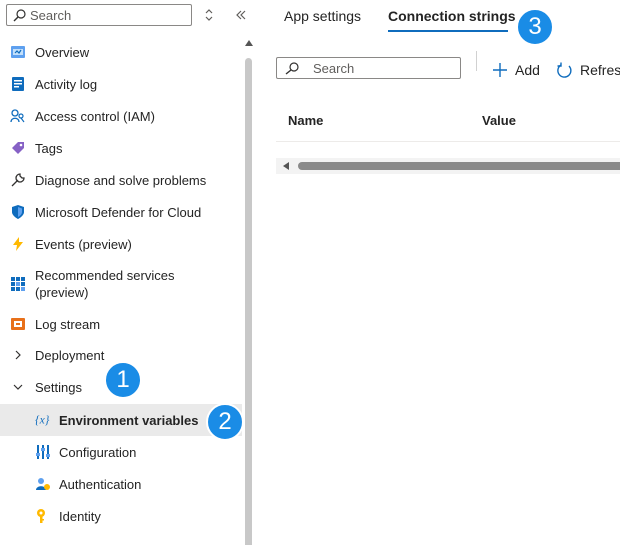  Describe the element at coordinates (43, 516) in the screenshot. I see `identity-key-icon` at that location.